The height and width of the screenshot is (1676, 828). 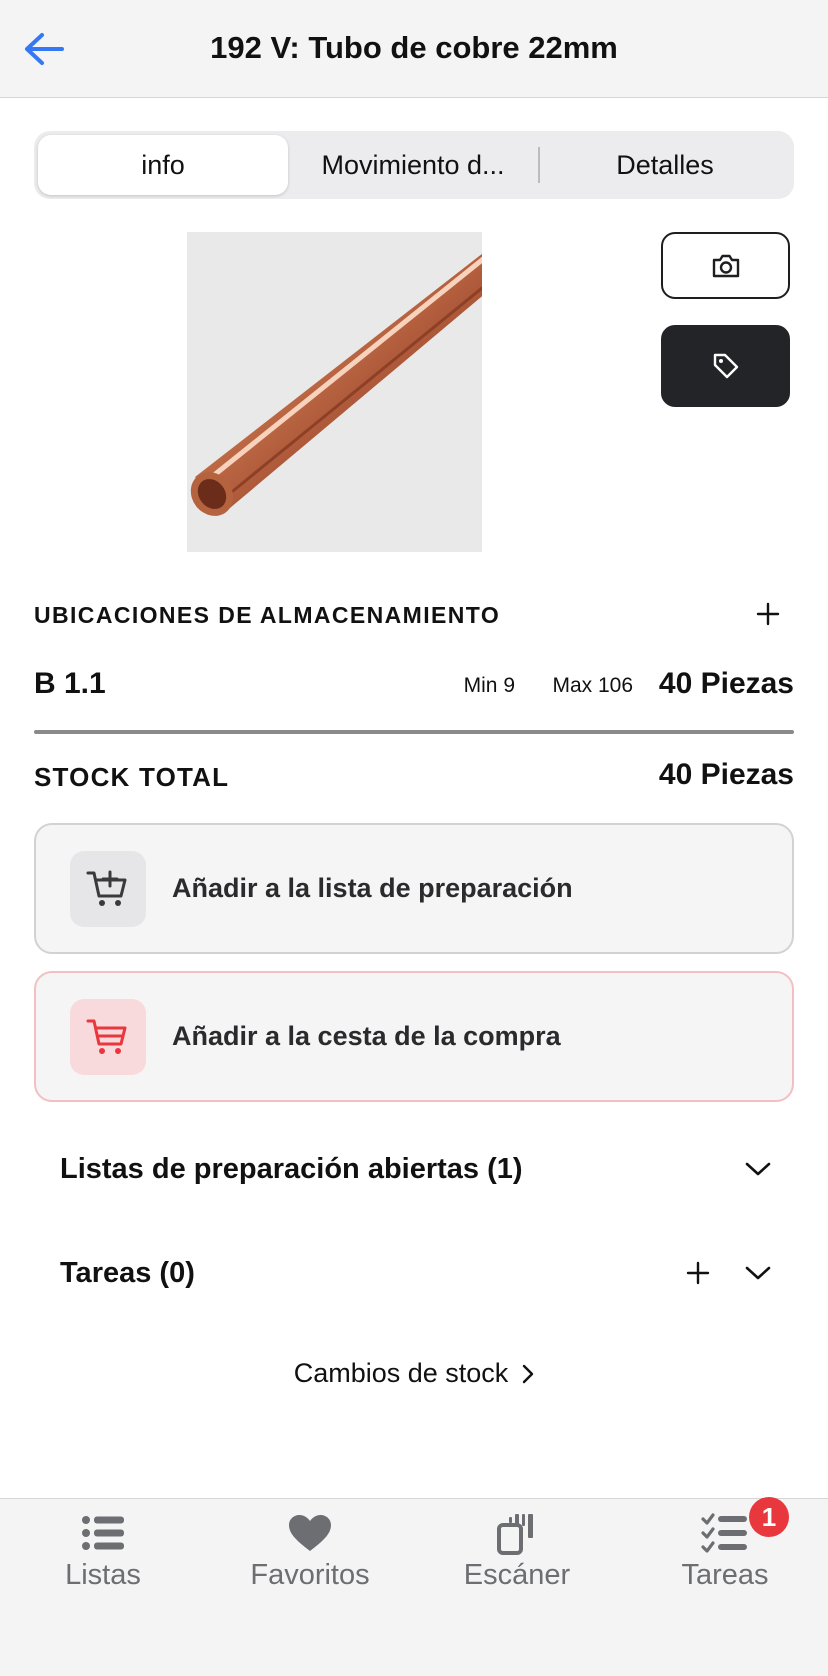 I want to click on tab-favoritos-label: Favoritos, so click(x=310, y=1575).